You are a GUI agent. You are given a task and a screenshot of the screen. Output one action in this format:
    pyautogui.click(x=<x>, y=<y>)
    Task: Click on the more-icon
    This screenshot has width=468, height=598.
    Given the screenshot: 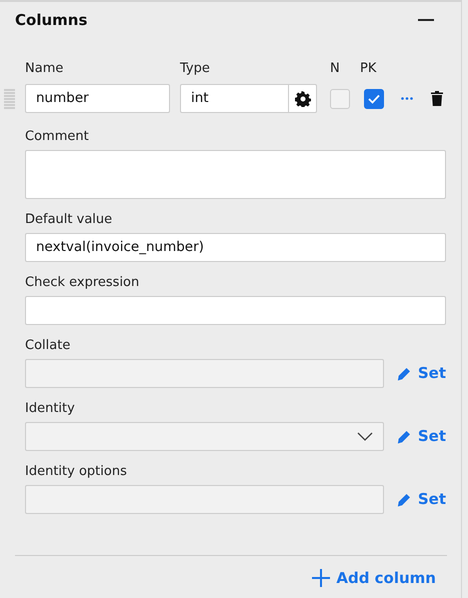 What is the action you would take?
    pyautogui.click(x=407, y=98)
    